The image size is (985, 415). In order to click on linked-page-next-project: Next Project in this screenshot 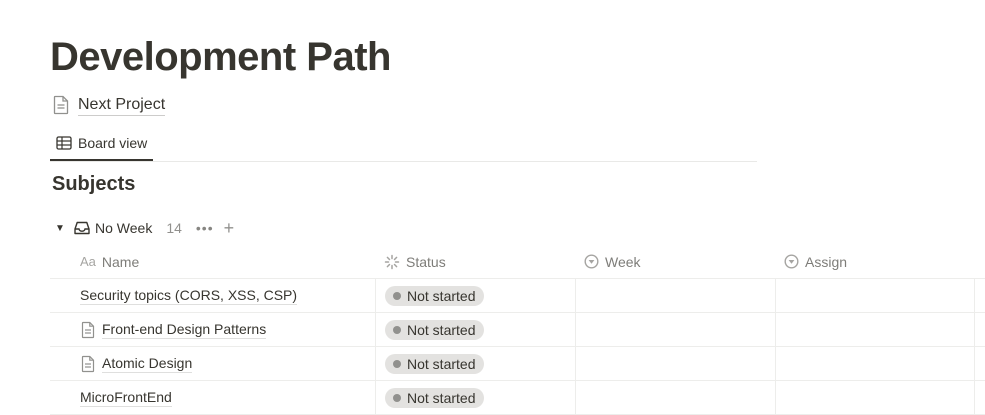, I will do `click(109, 105)`.